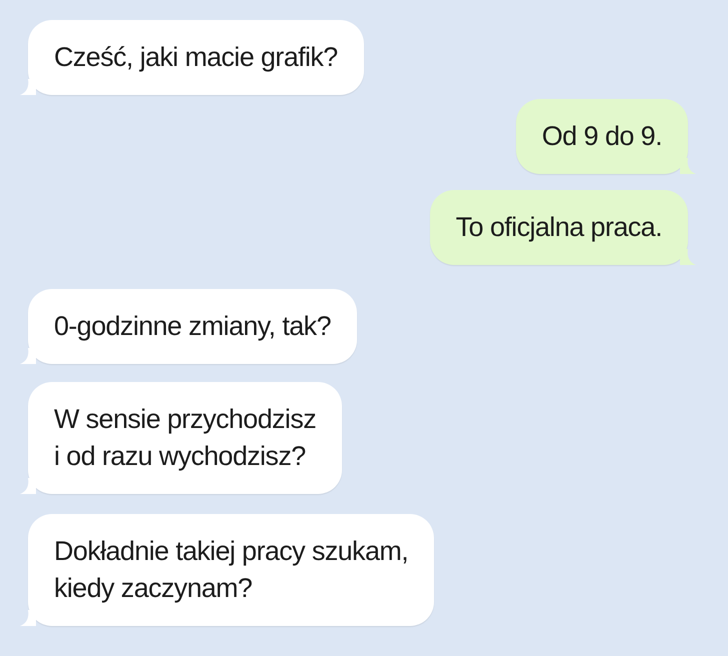 This screenshot has width=728, height=656. Describe the element at coordinates (196, 57) in the screenshot. I see `message-bubble: Cześć, jaki macie grafik?` at that location.